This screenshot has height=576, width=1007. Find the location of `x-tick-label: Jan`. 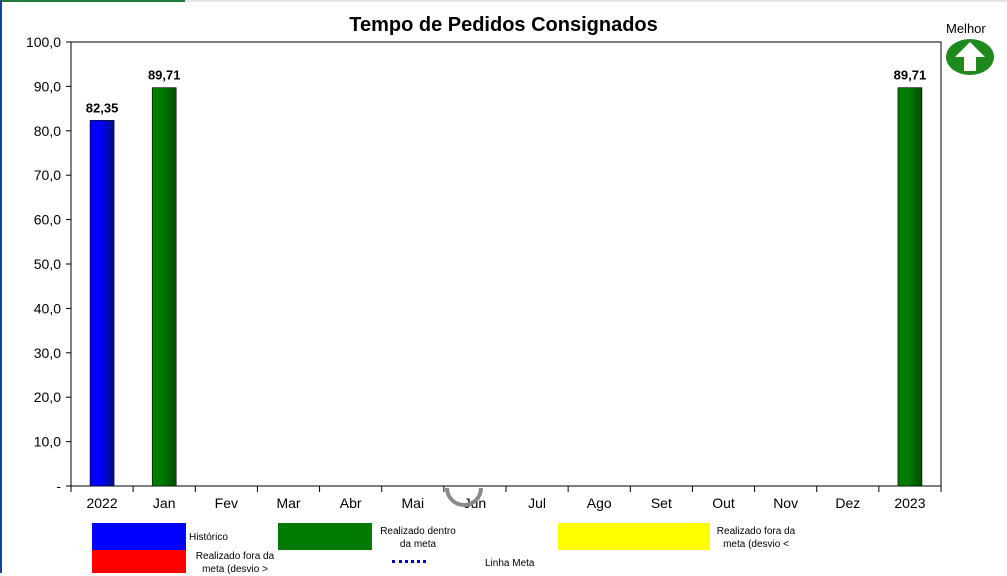

x-tick-label: Jan is located at coordinates (164, 503).